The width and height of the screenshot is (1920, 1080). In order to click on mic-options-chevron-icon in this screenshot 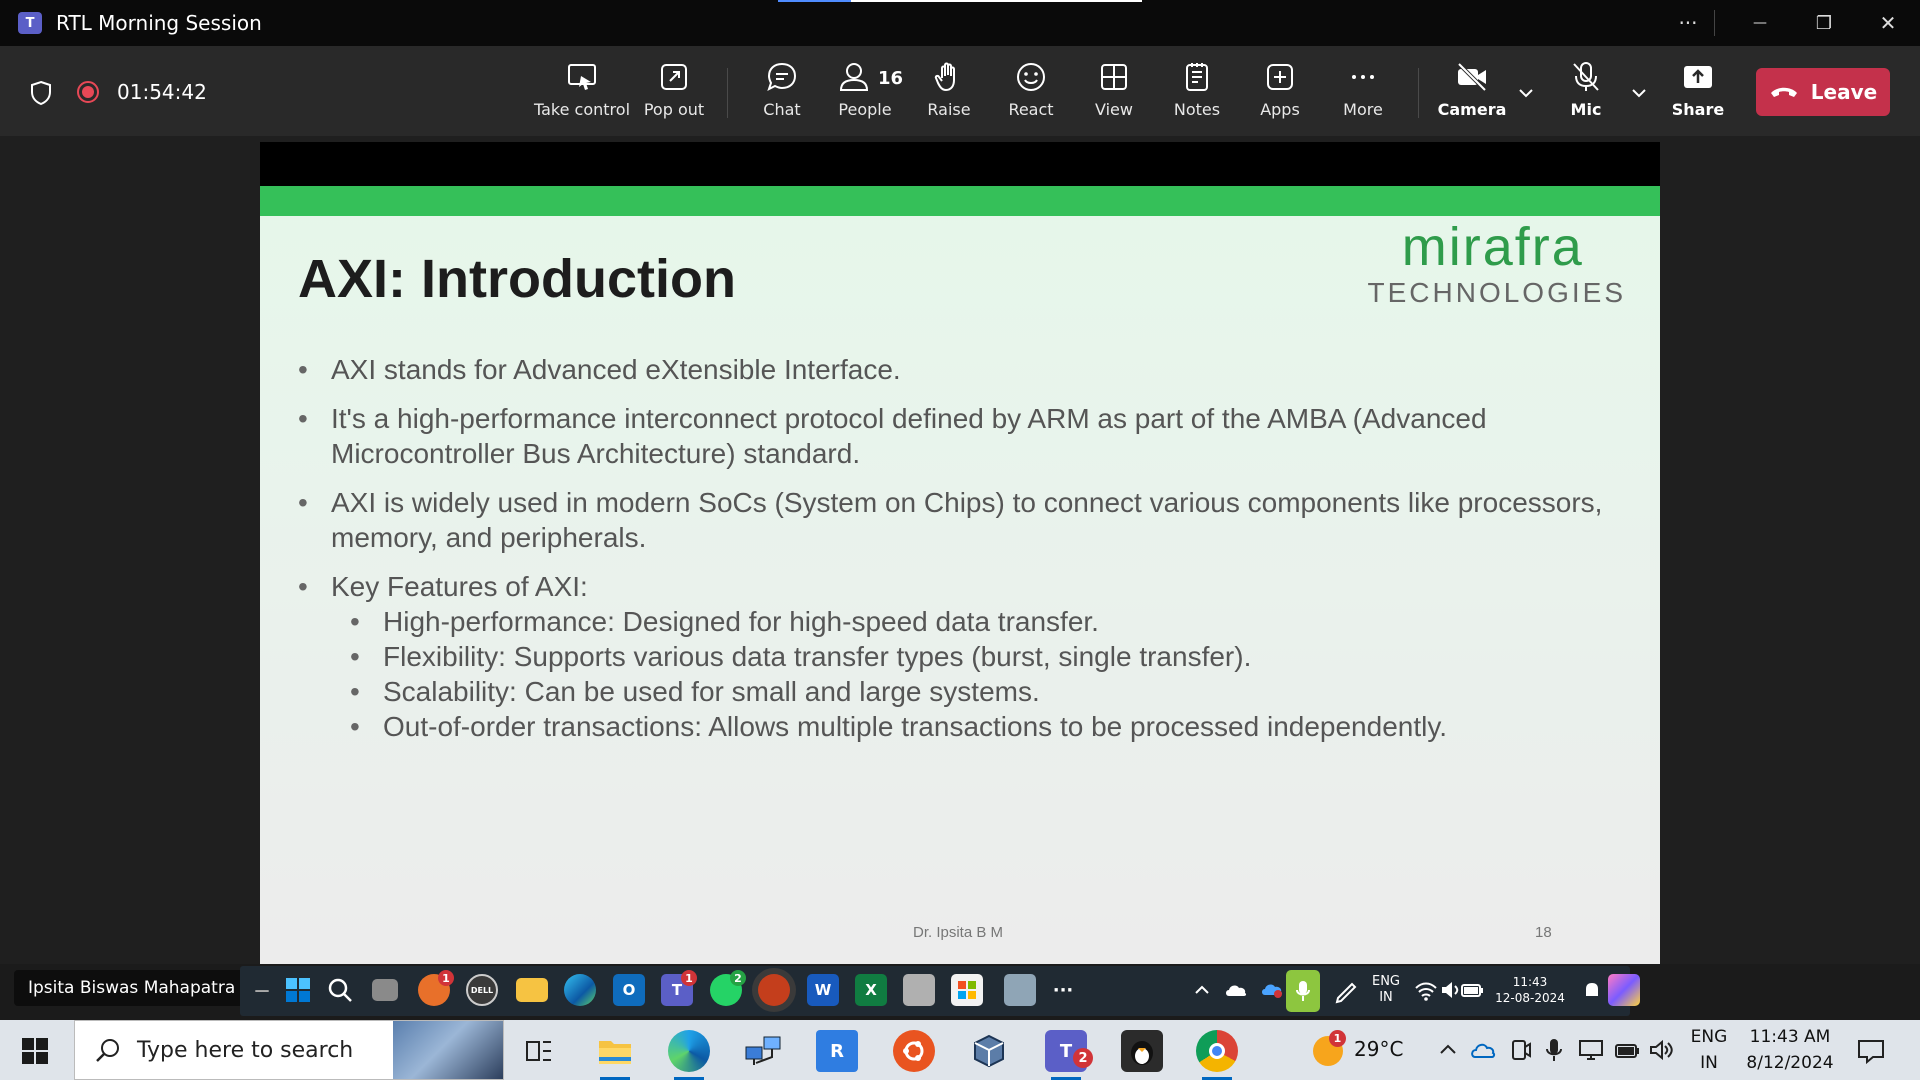, I will do `click(1639, 93)`.